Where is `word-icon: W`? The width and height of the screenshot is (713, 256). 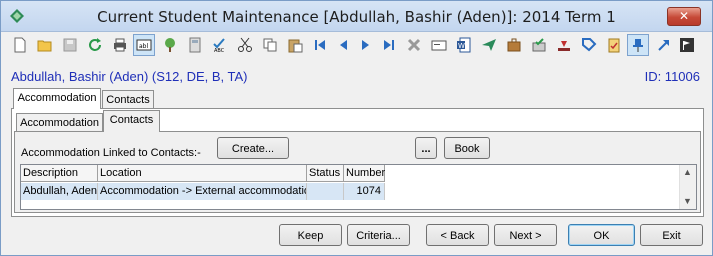
word-icon: W is located at coordinates (464, 45).